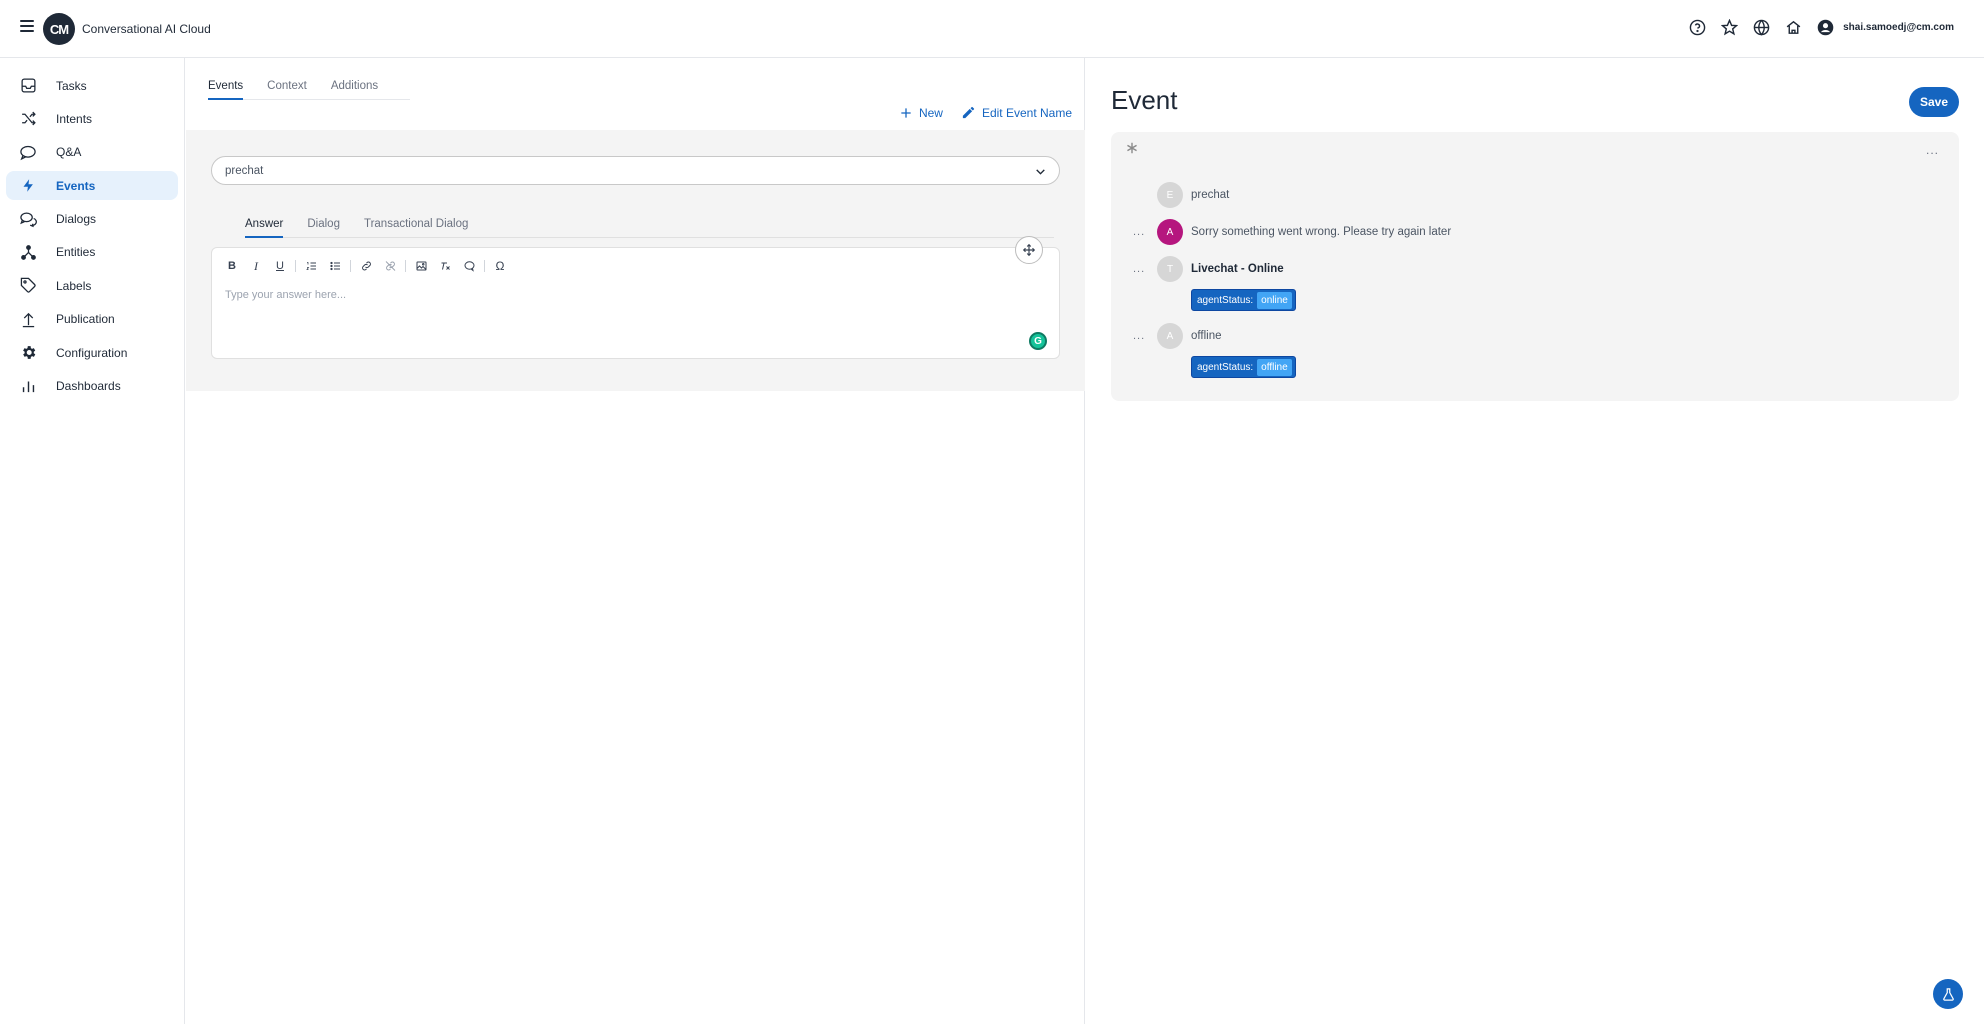  I want to click on underline-button: U, so click(280, 266).